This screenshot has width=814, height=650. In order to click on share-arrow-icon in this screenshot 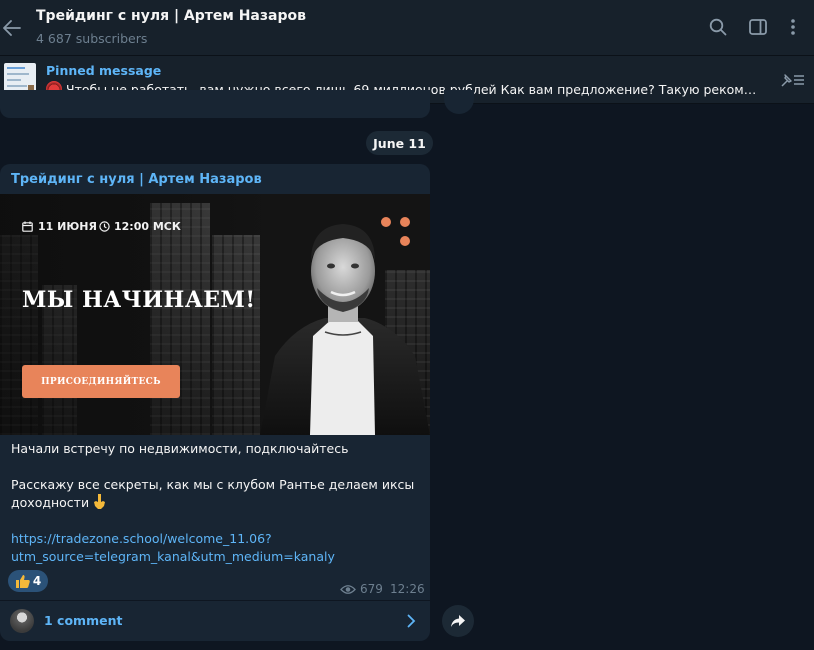, I will do `click(458, 621)`.